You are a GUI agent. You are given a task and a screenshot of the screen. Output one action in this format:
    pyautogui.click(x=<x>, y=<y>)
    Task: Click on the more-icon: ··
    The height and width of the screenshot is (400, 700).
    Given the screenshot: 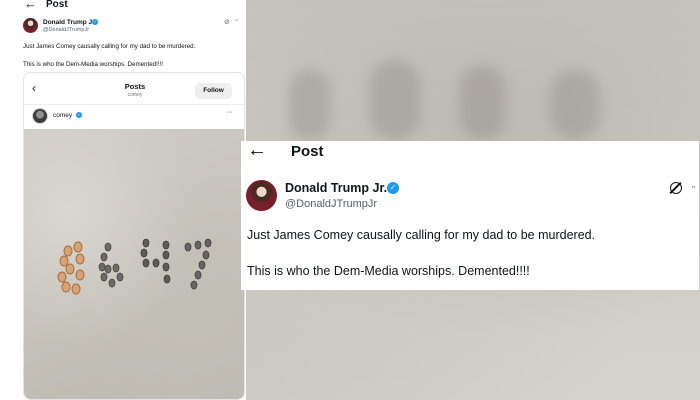 What is the action you would take?
    pyautogui.click(x=694, y=187)
    